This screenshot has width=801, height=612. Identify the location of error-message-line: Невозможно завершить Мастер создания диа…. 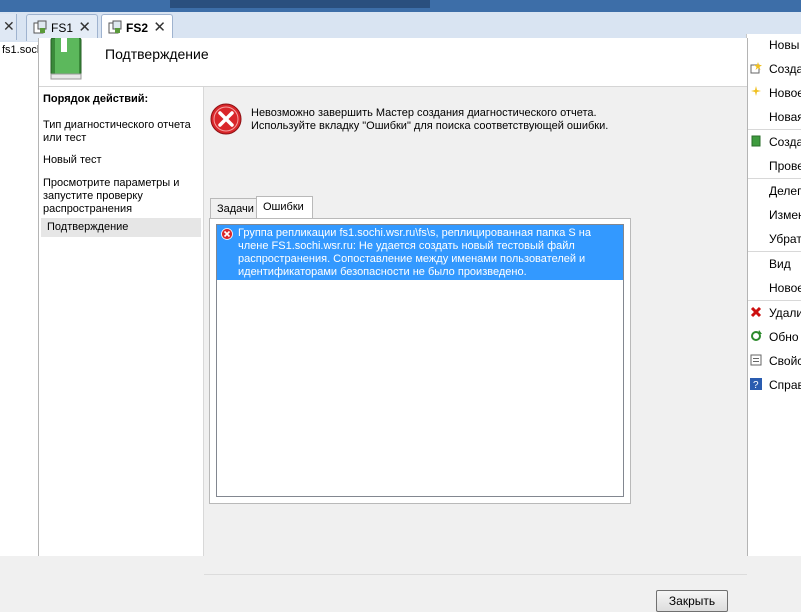
(424, 113).